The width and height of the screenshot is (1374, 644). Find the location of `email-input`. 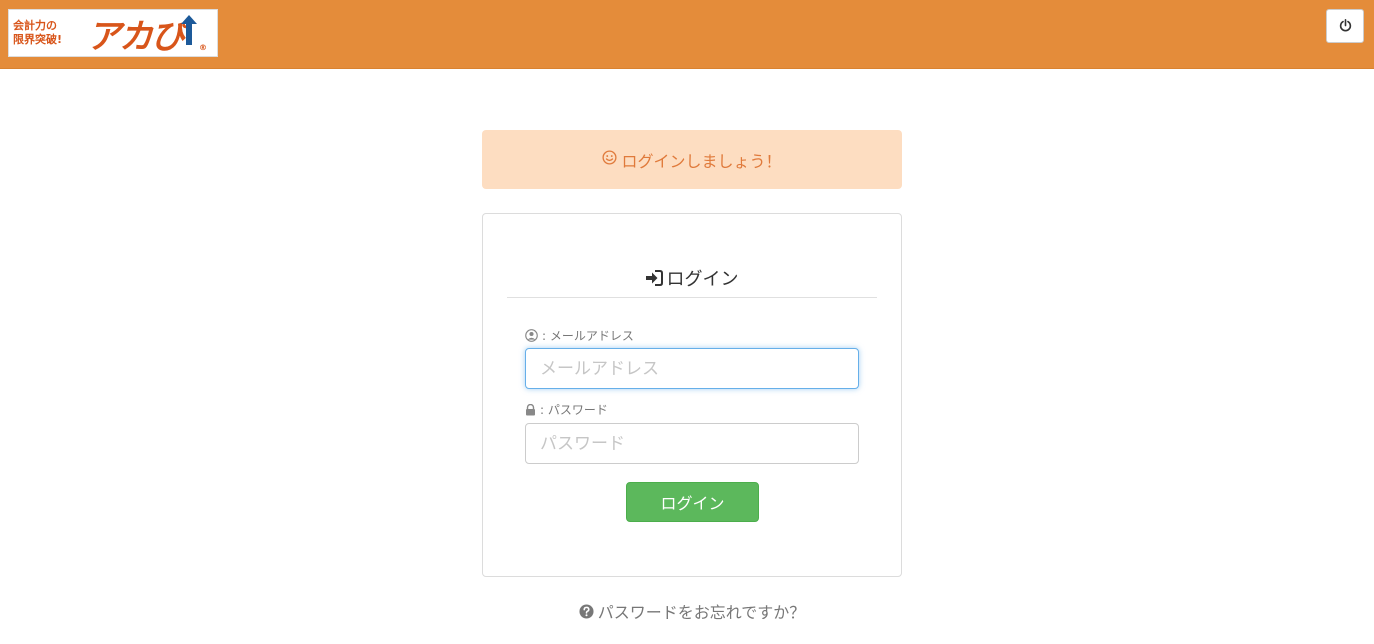

email-input is located at coordinates (692, 368).